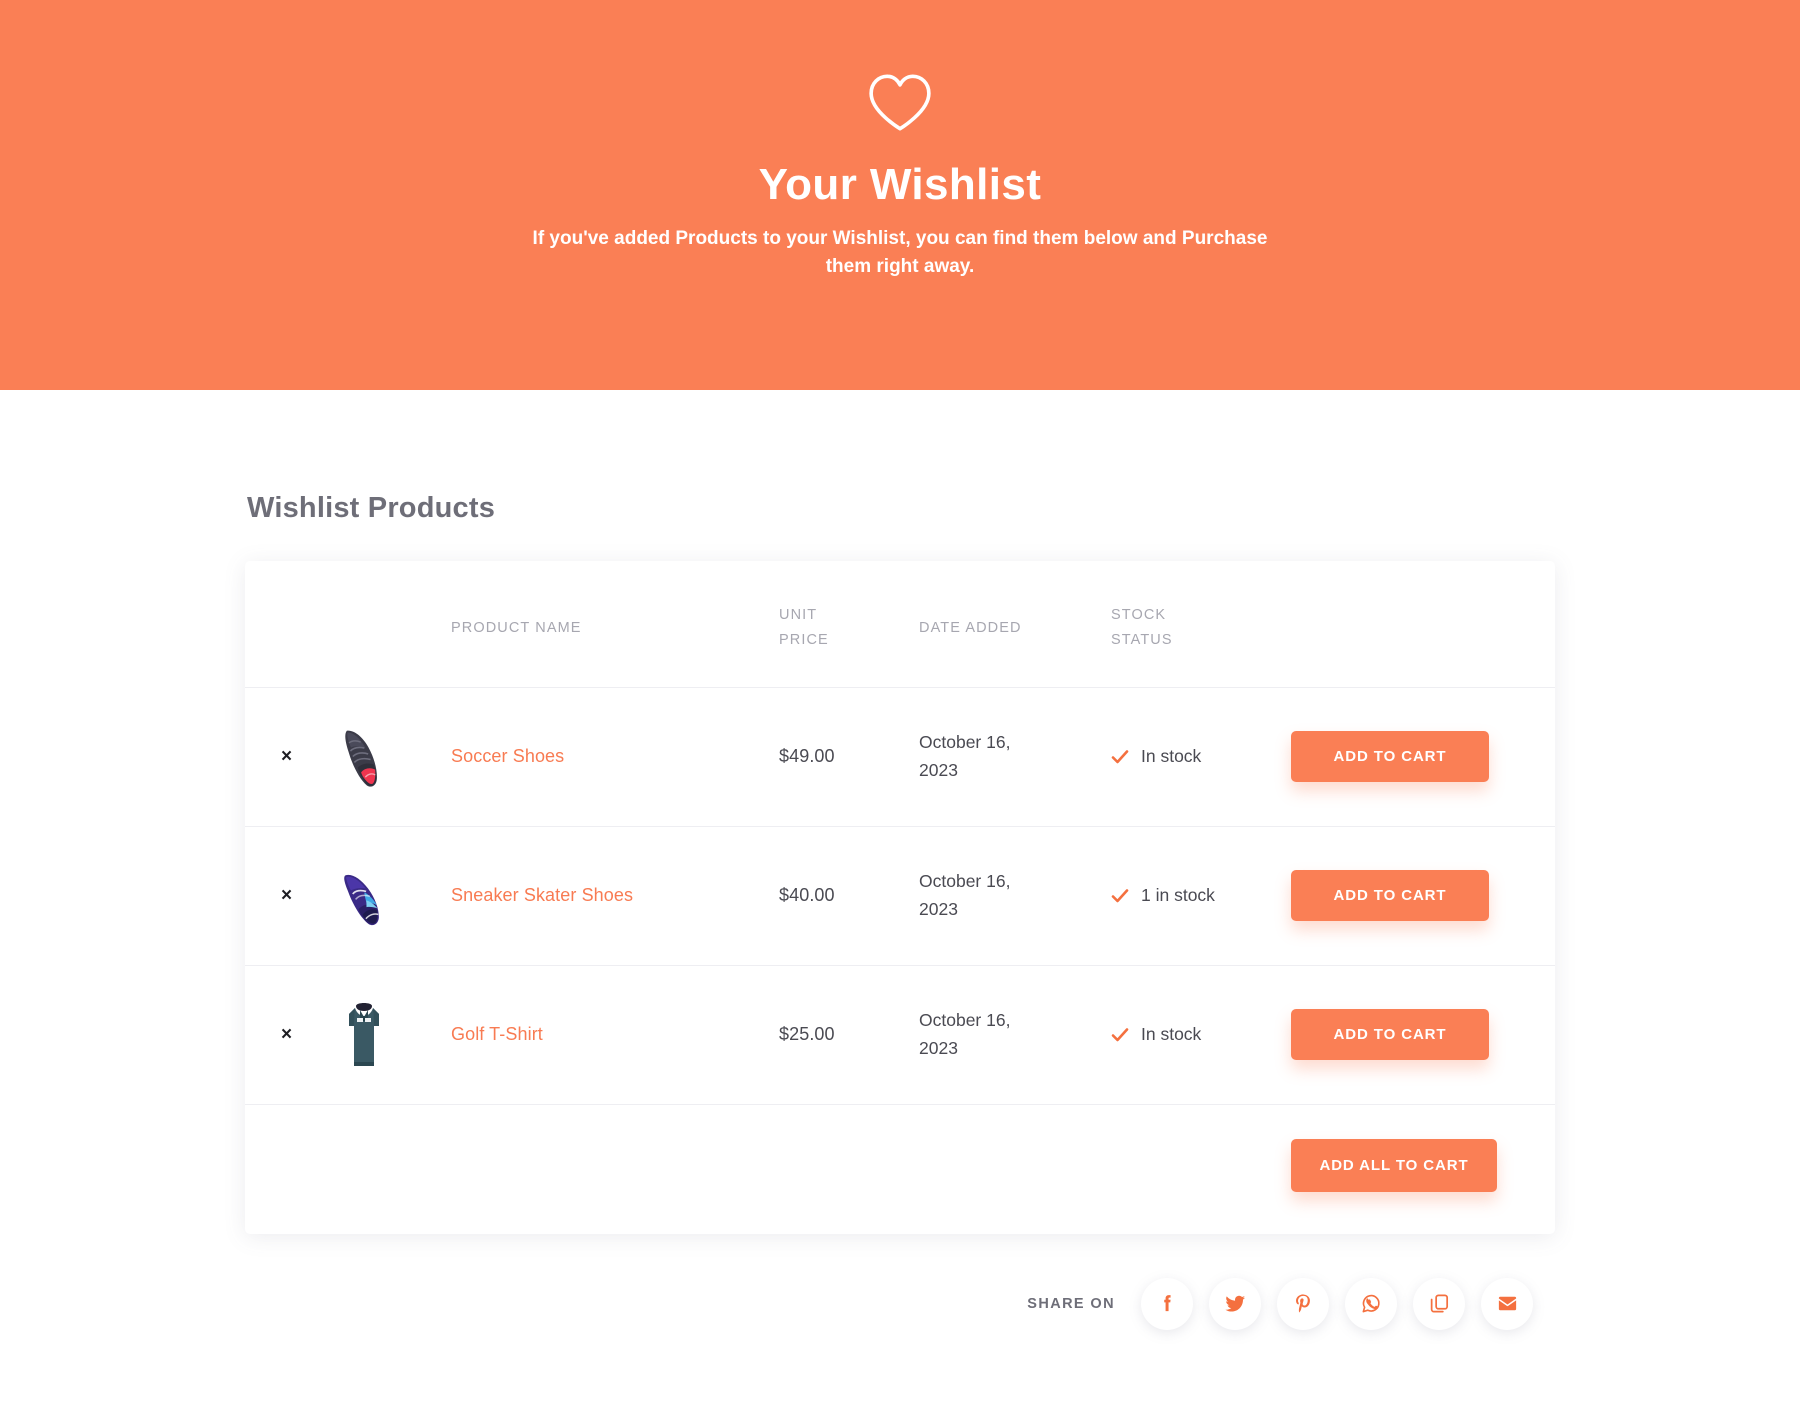 Image resolution: width=1800 pixels, height=1420 pixels. Describe the element at coordinates (849, 1034) in the screenshot. I see `price-cell: $25.00` at that location.